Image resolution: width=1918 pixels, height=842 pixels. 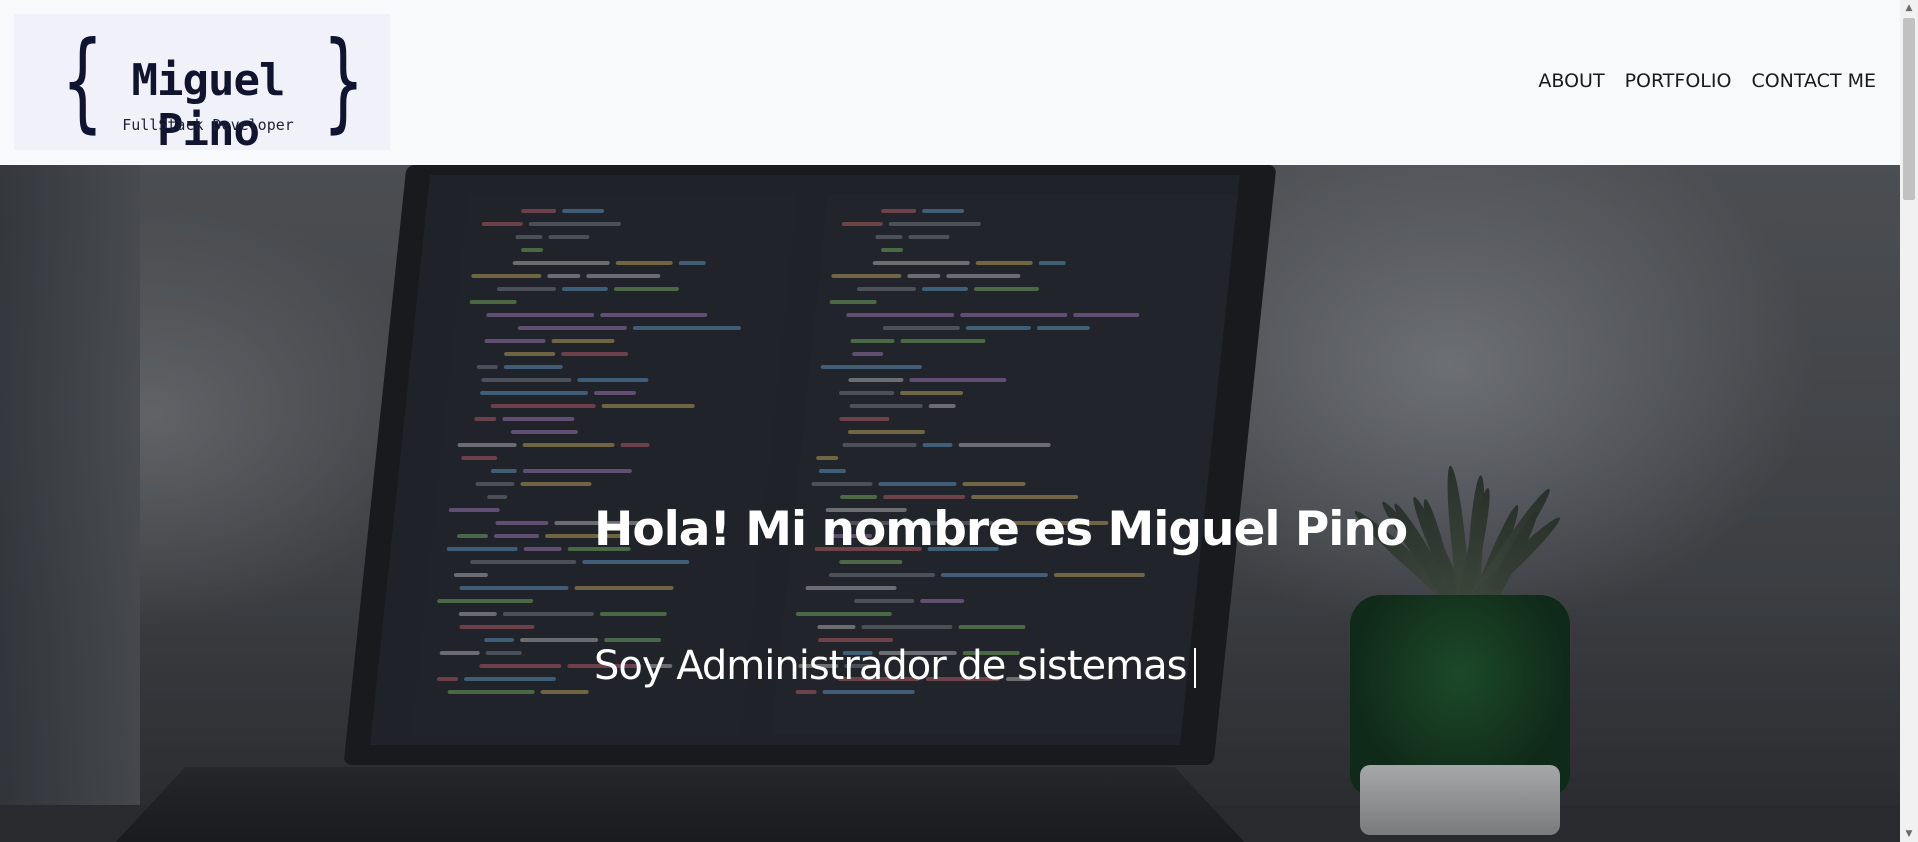 What do you see at coordinates (1678, 81) in the screenshot?
I see `nav-portfolio: PORTFOLIO` at bounding box center [1678, 81].